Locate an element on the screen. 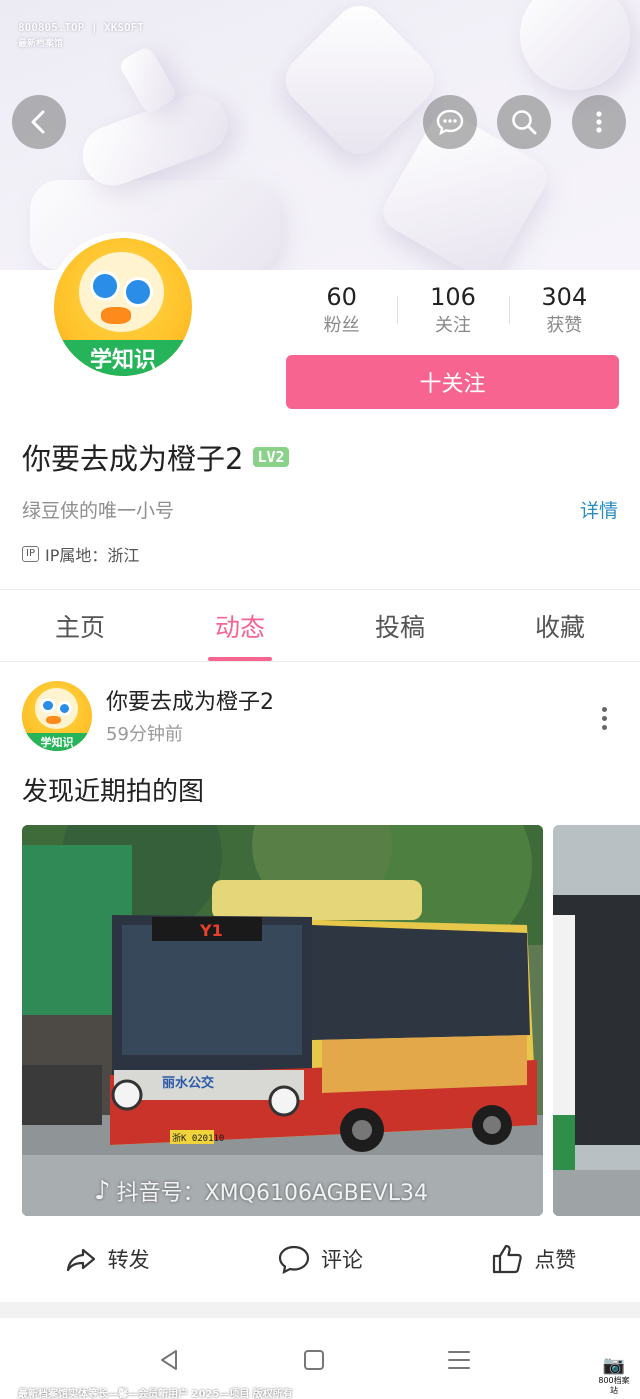  square-home-icon is located at coordinates (314, 1360).